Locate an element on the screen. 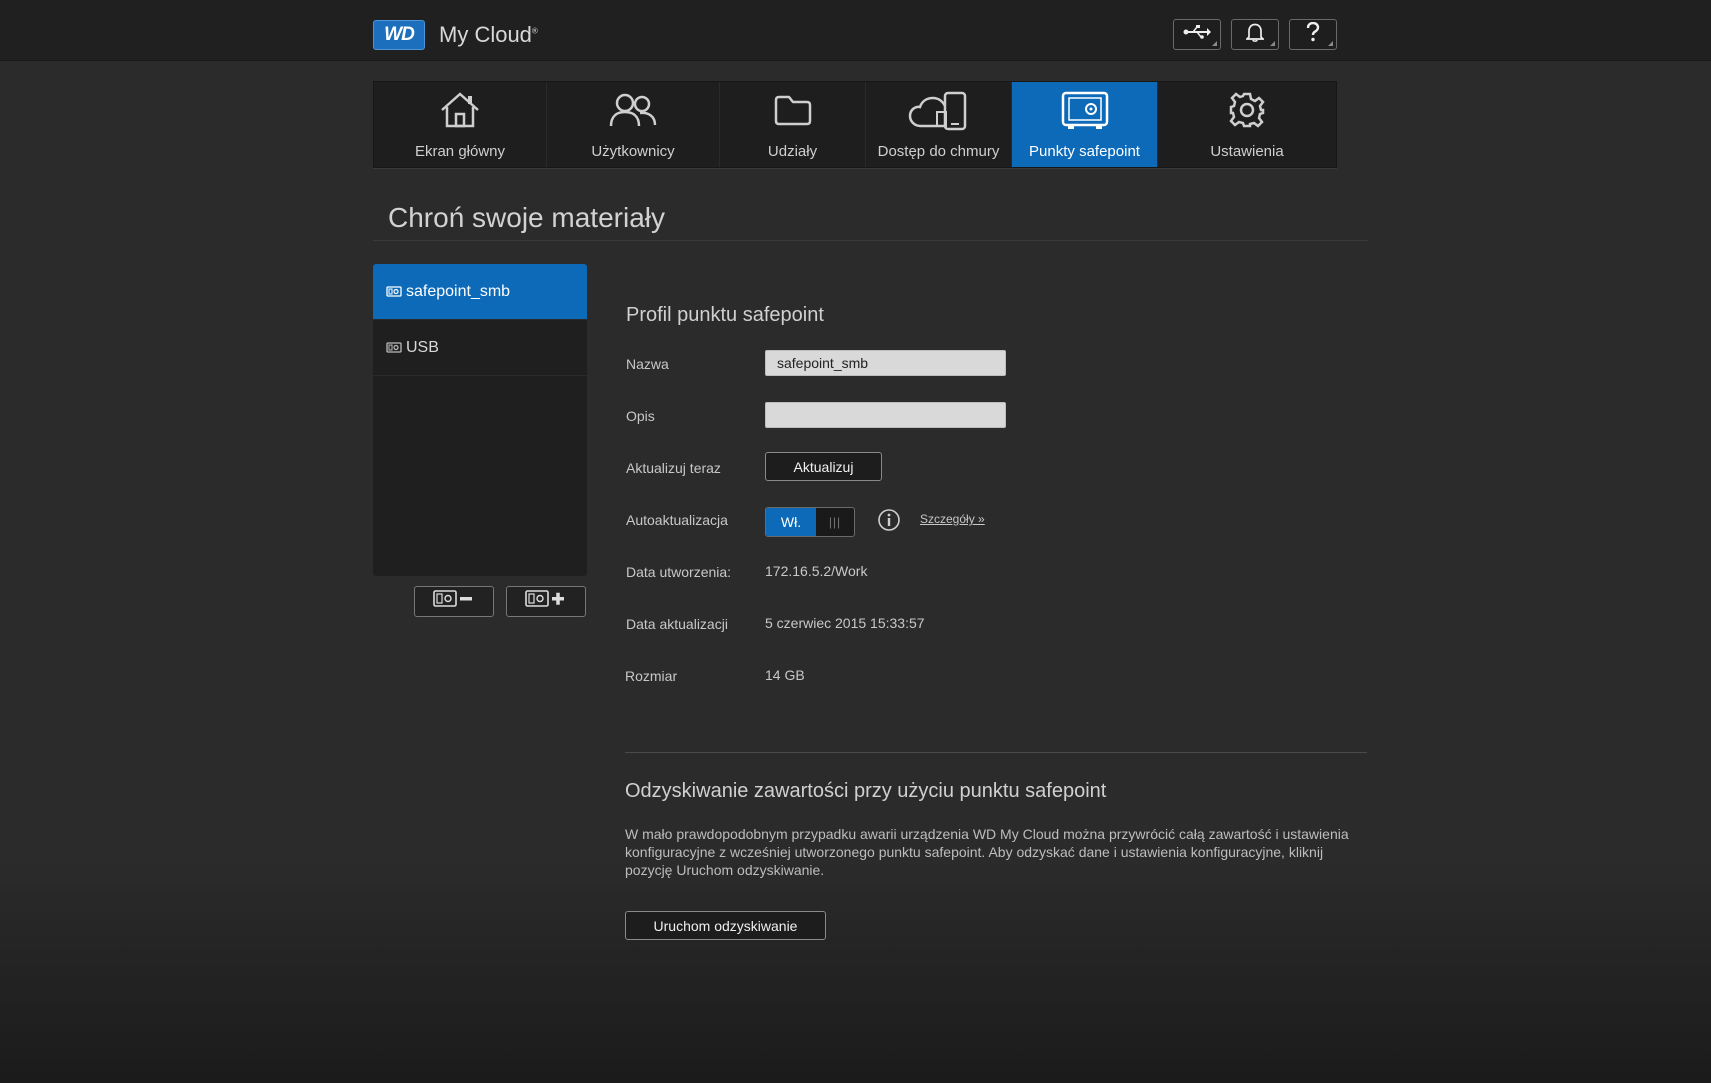  nav-label: Udziały is located at coordinates (792, 151).